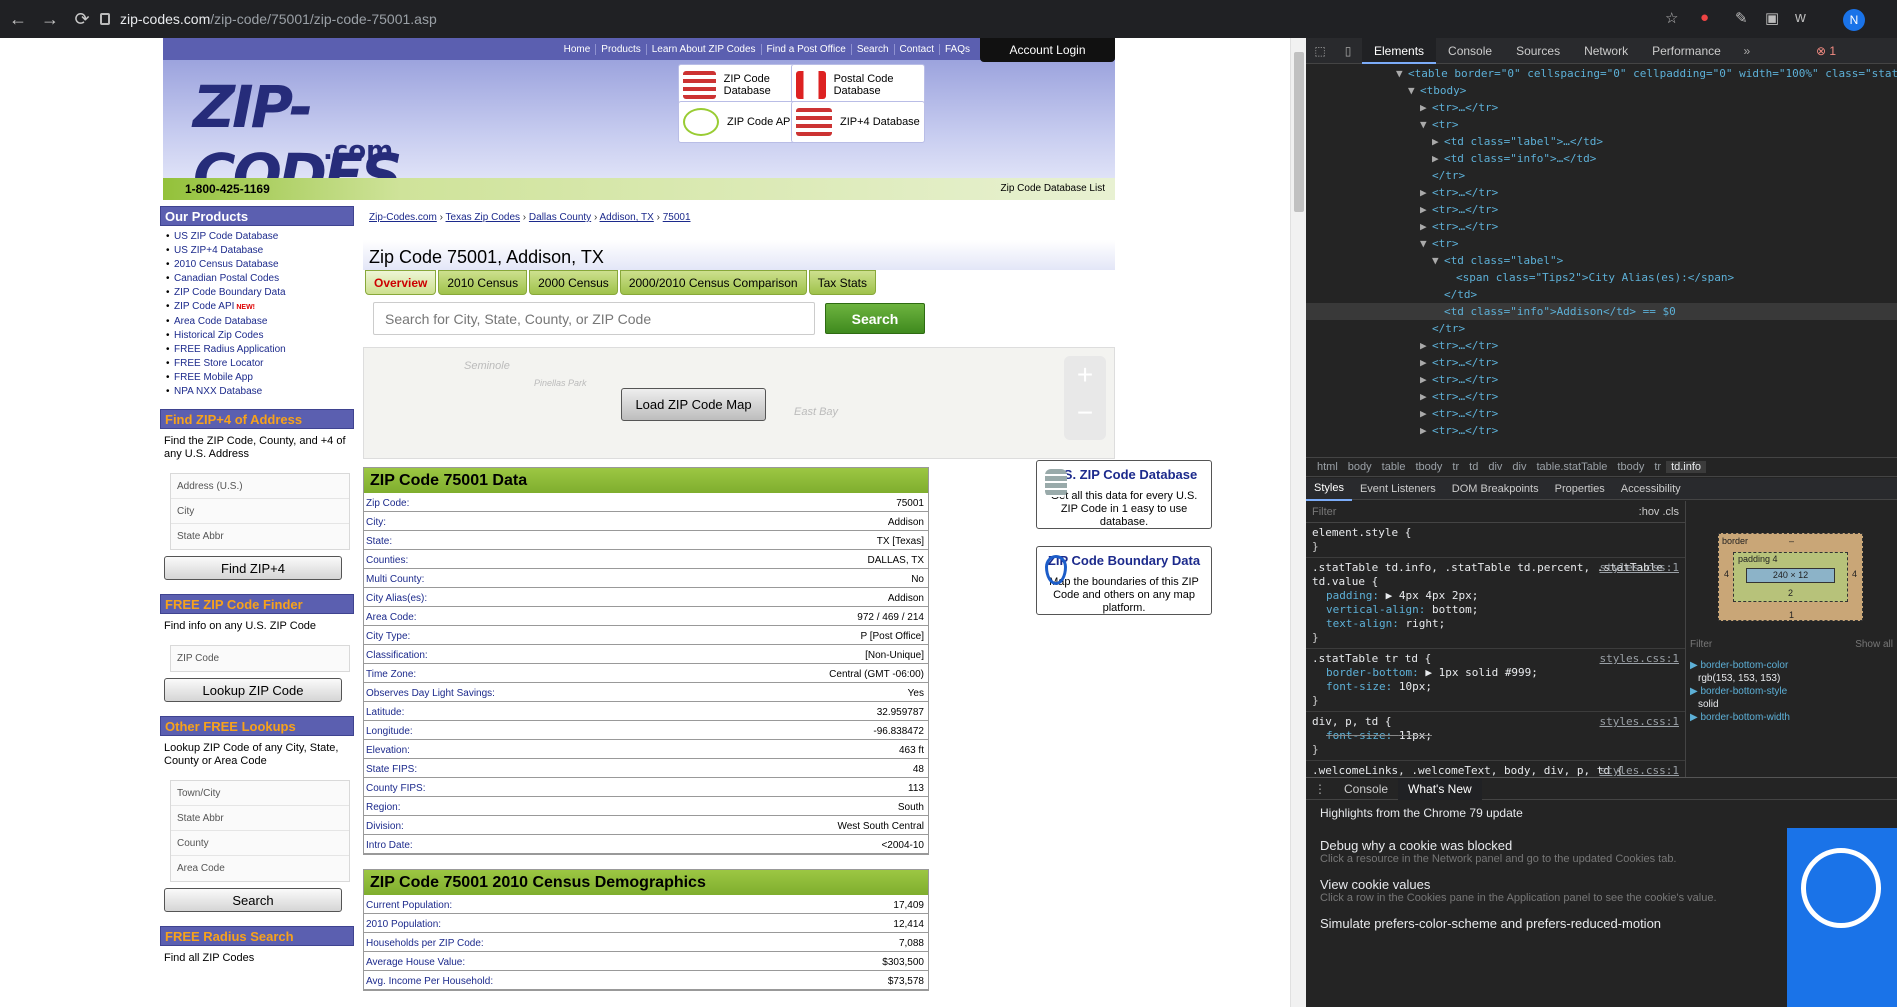  I want to click on computed-prop-name: ▶ border-bottom-style, so click(1791, 691).